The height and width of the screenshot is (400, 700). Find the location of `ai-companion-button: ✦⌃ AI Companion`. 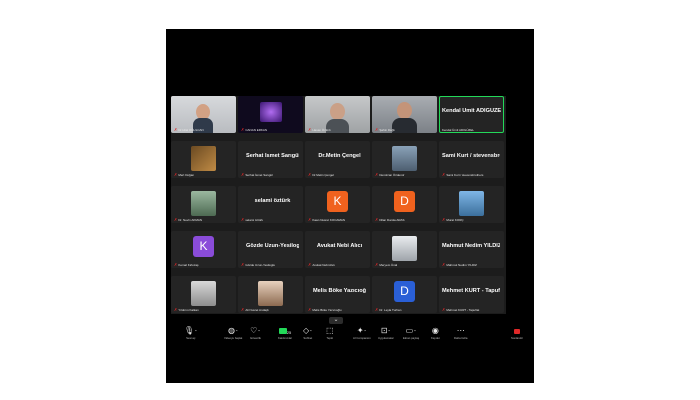

ai-companion-button: ✦⌃ AI Companion is located at coordinates (362, 333).